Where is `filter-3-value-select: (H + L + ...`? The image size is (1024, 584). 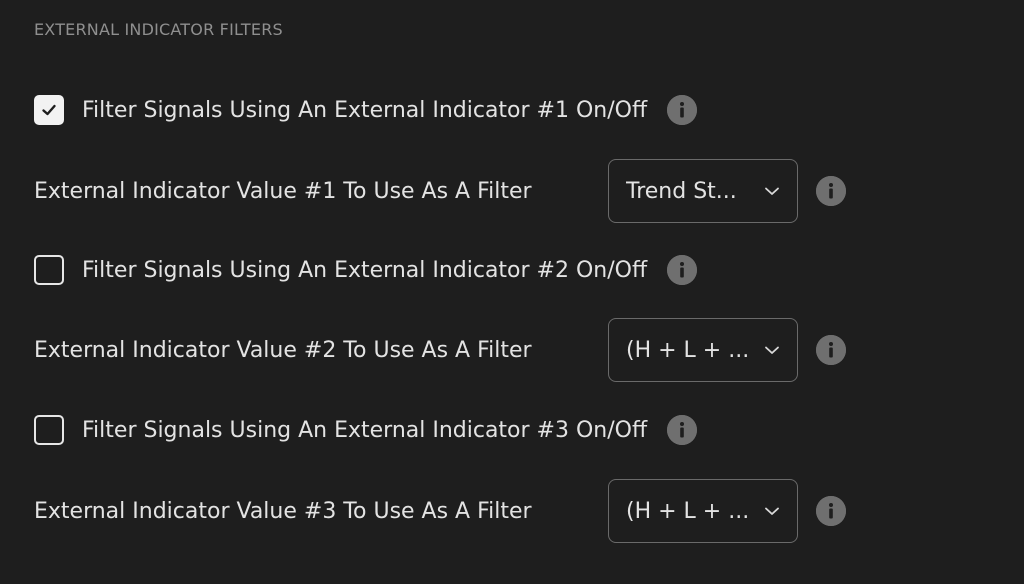
filter-3-value-select: (H + L + ... is located at coordinates (703, 511).